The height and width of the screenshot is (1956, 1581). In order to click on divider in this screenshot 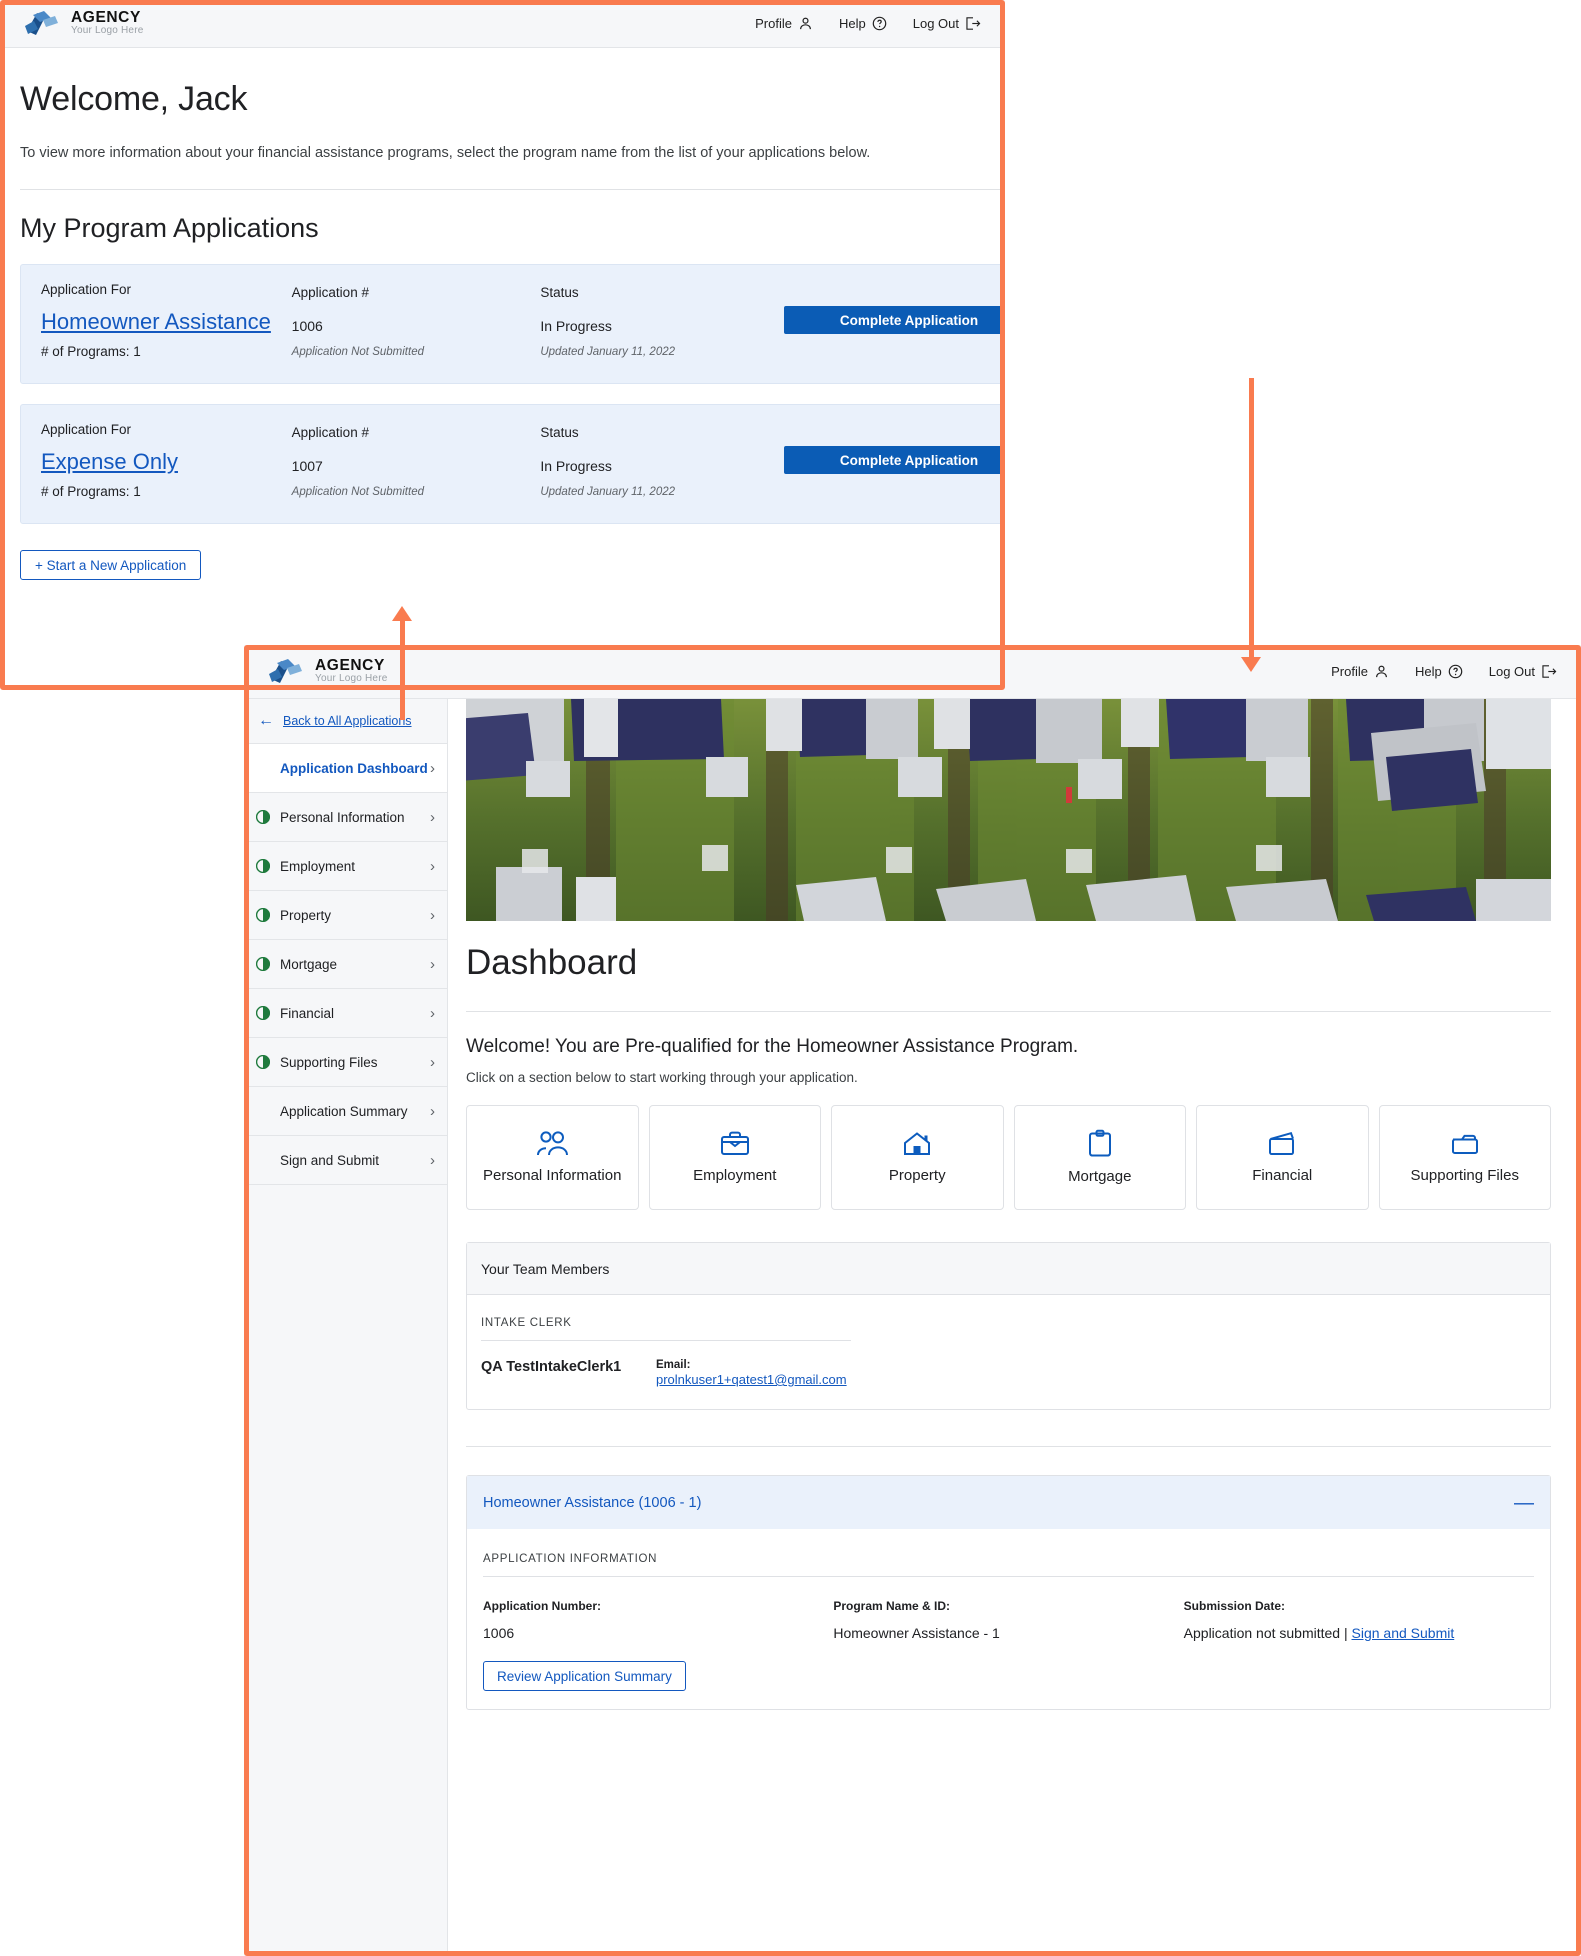, I will do `click(666, 1340)`.